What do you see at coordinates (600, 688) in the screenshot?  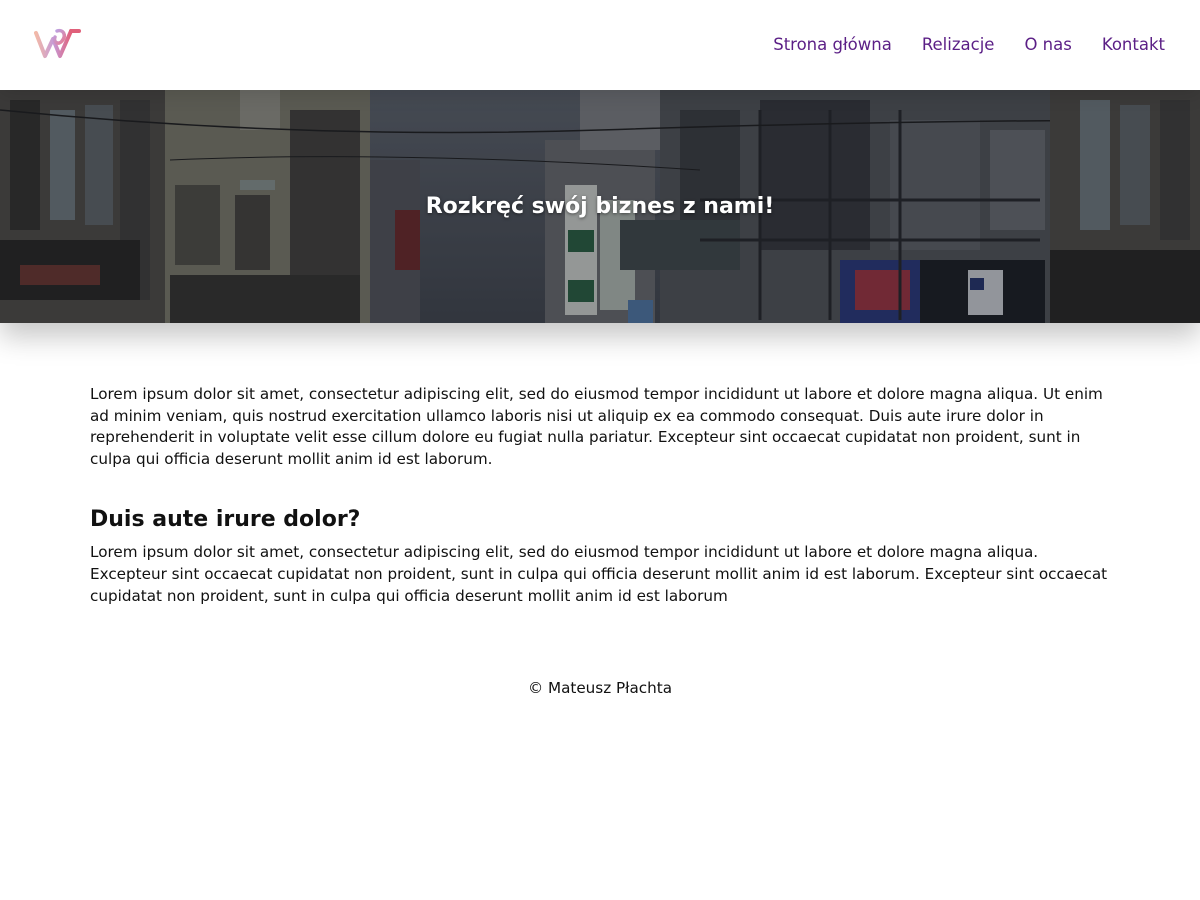 I see `footer-copyright: © Mateusz Płachta` at bounding box center [600, 688].